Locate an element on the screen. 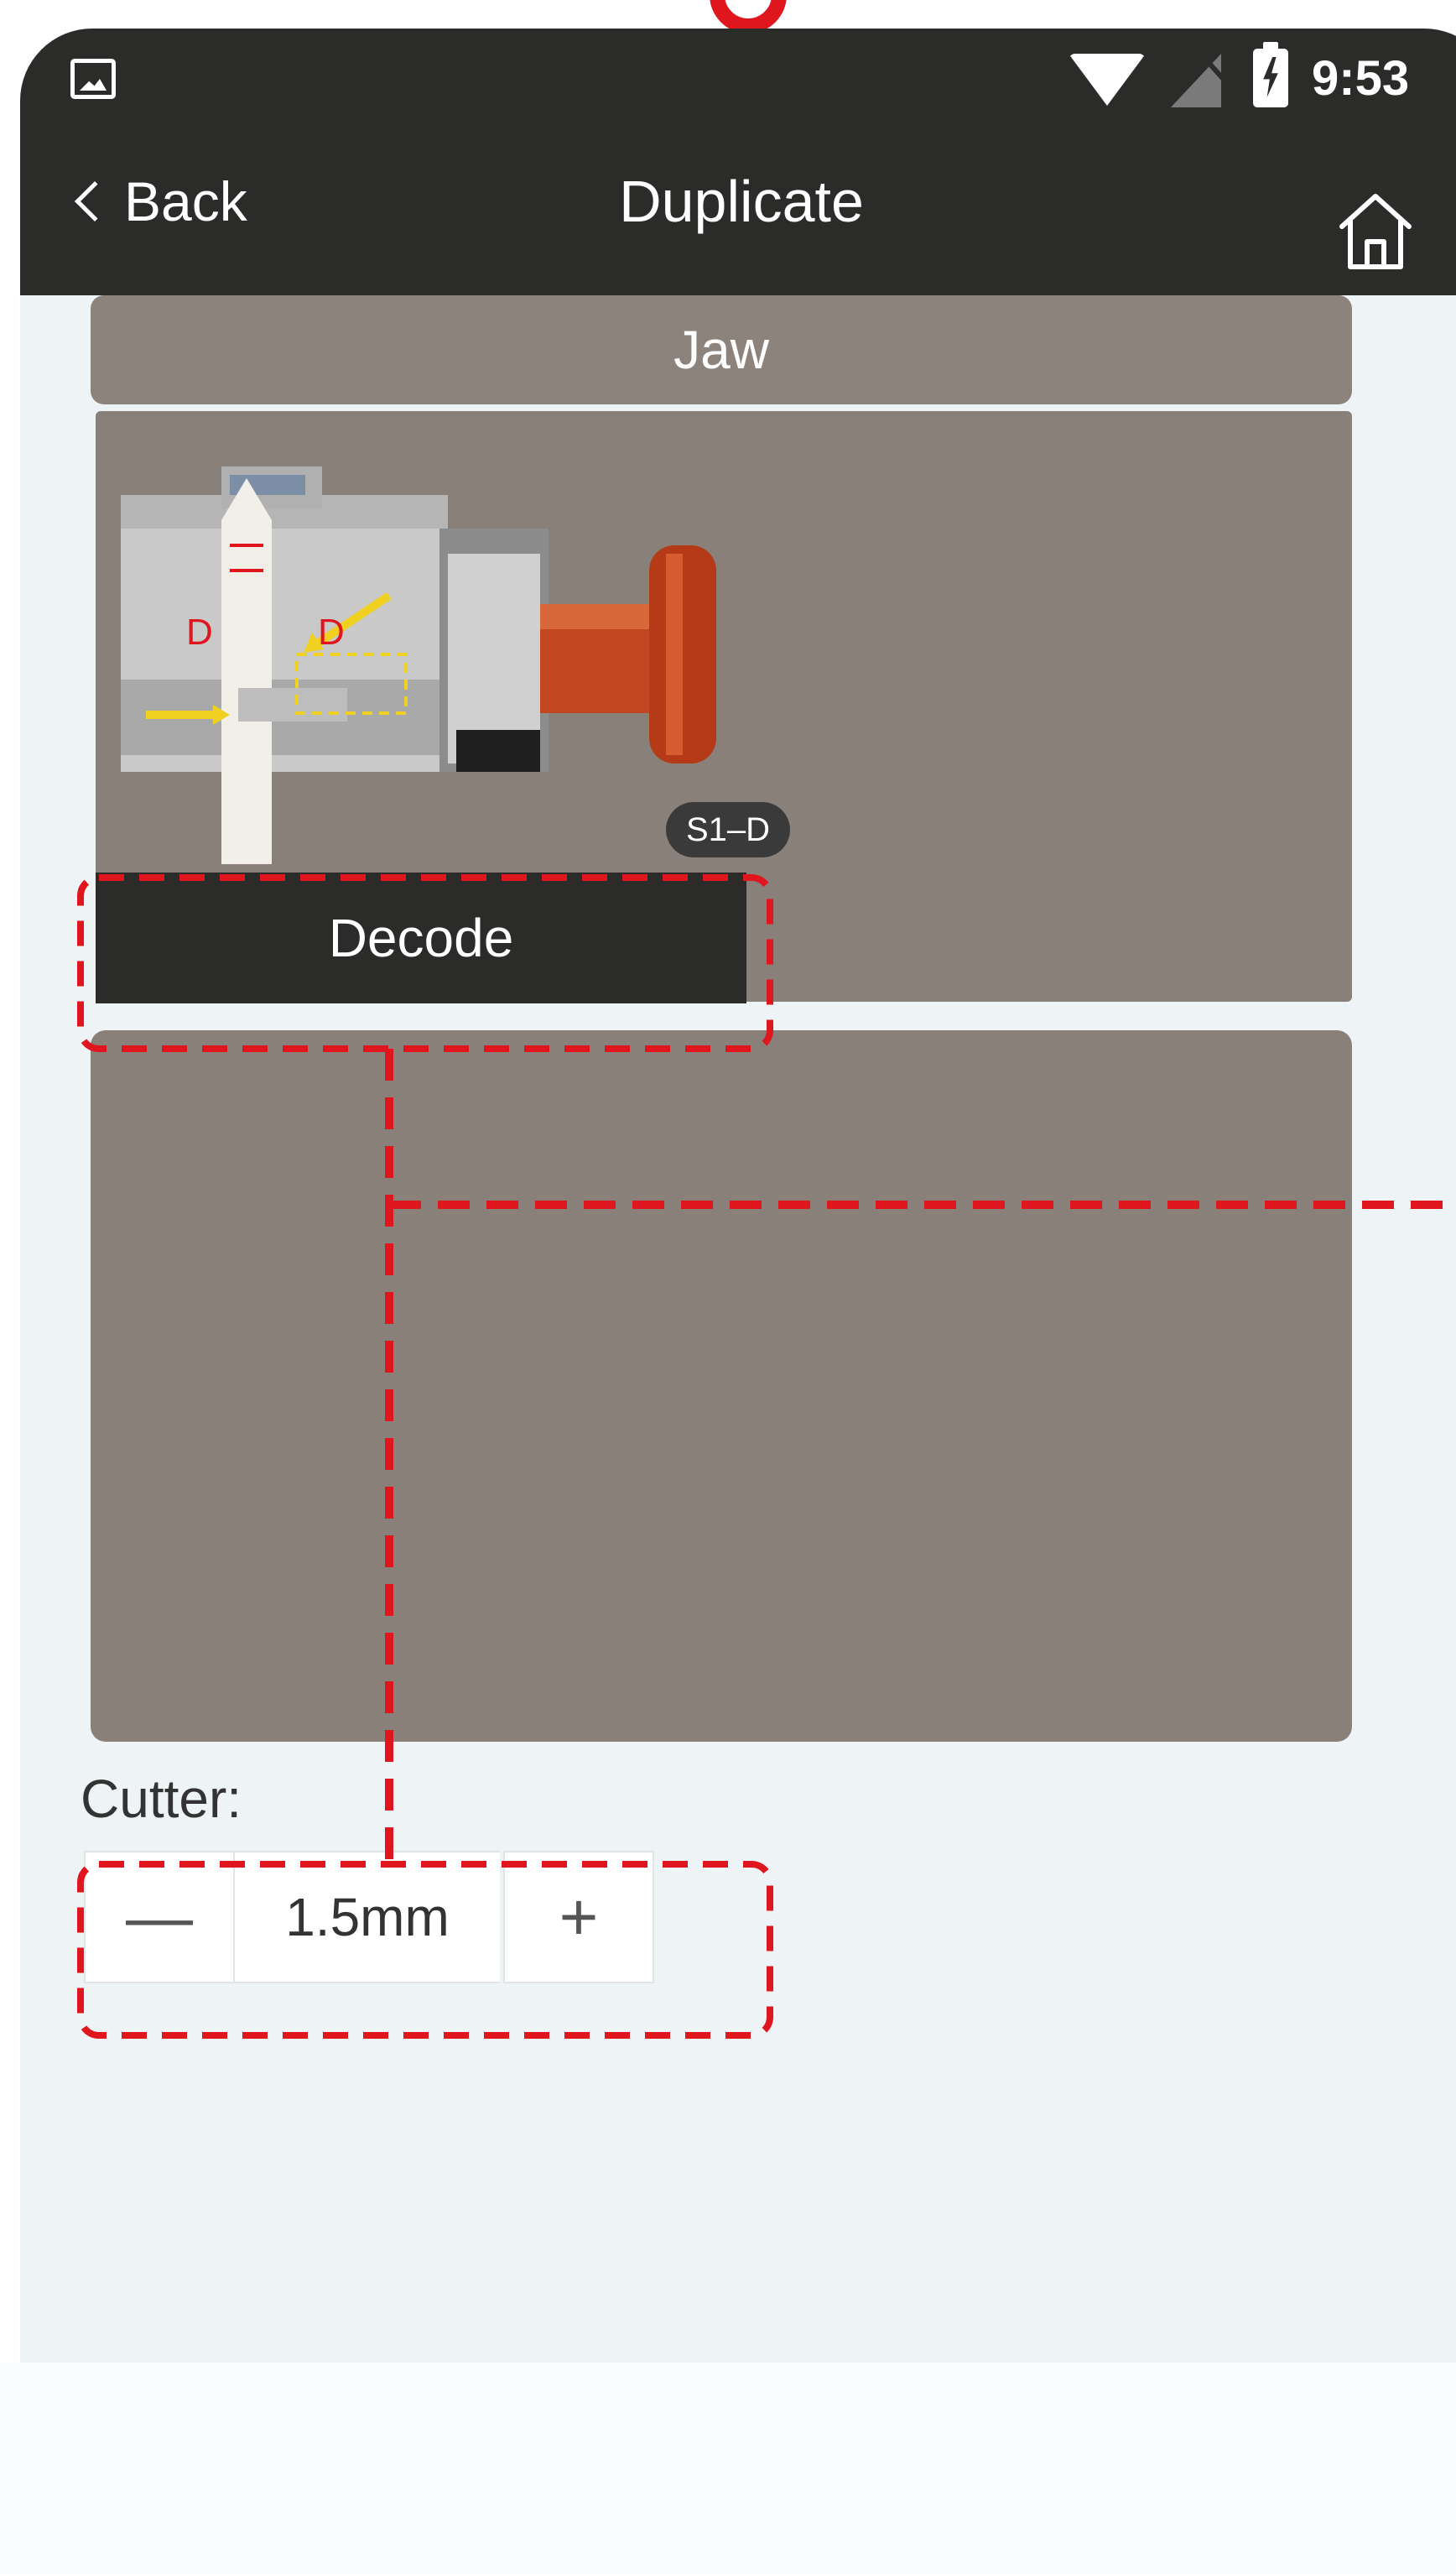 The image size is (1456, 2574). home-icon is located at coordinates (1375, 231).